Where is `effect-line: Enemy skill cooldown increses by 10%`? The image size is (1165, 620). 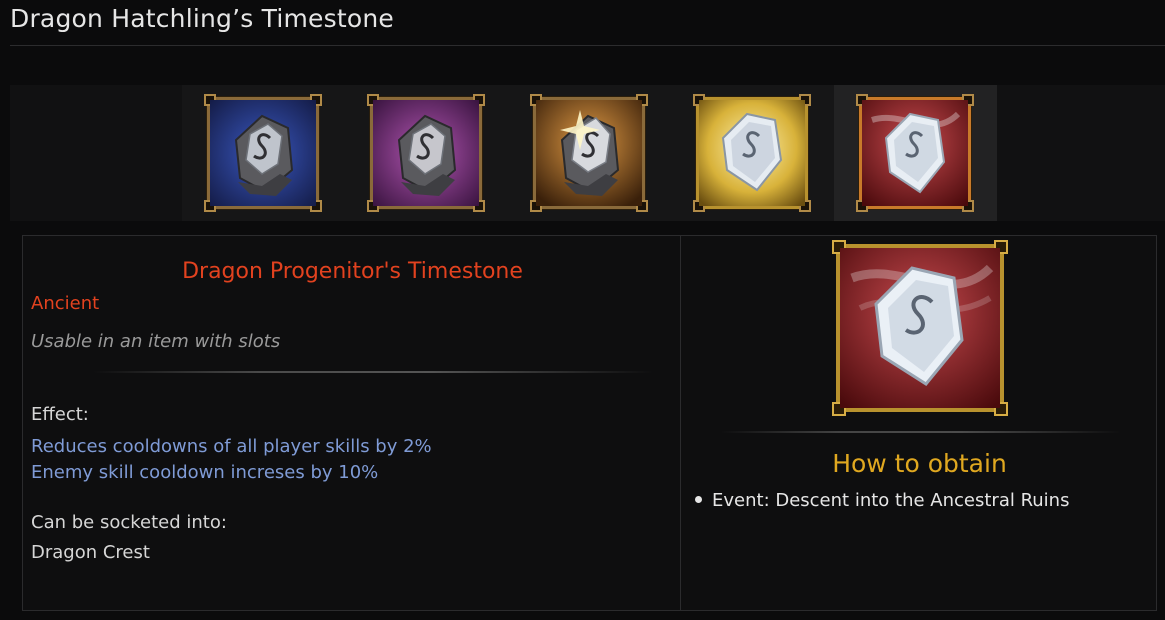
effect-line: Enemy skill cooldown increses by 10% is located at coordinates (205, 472).